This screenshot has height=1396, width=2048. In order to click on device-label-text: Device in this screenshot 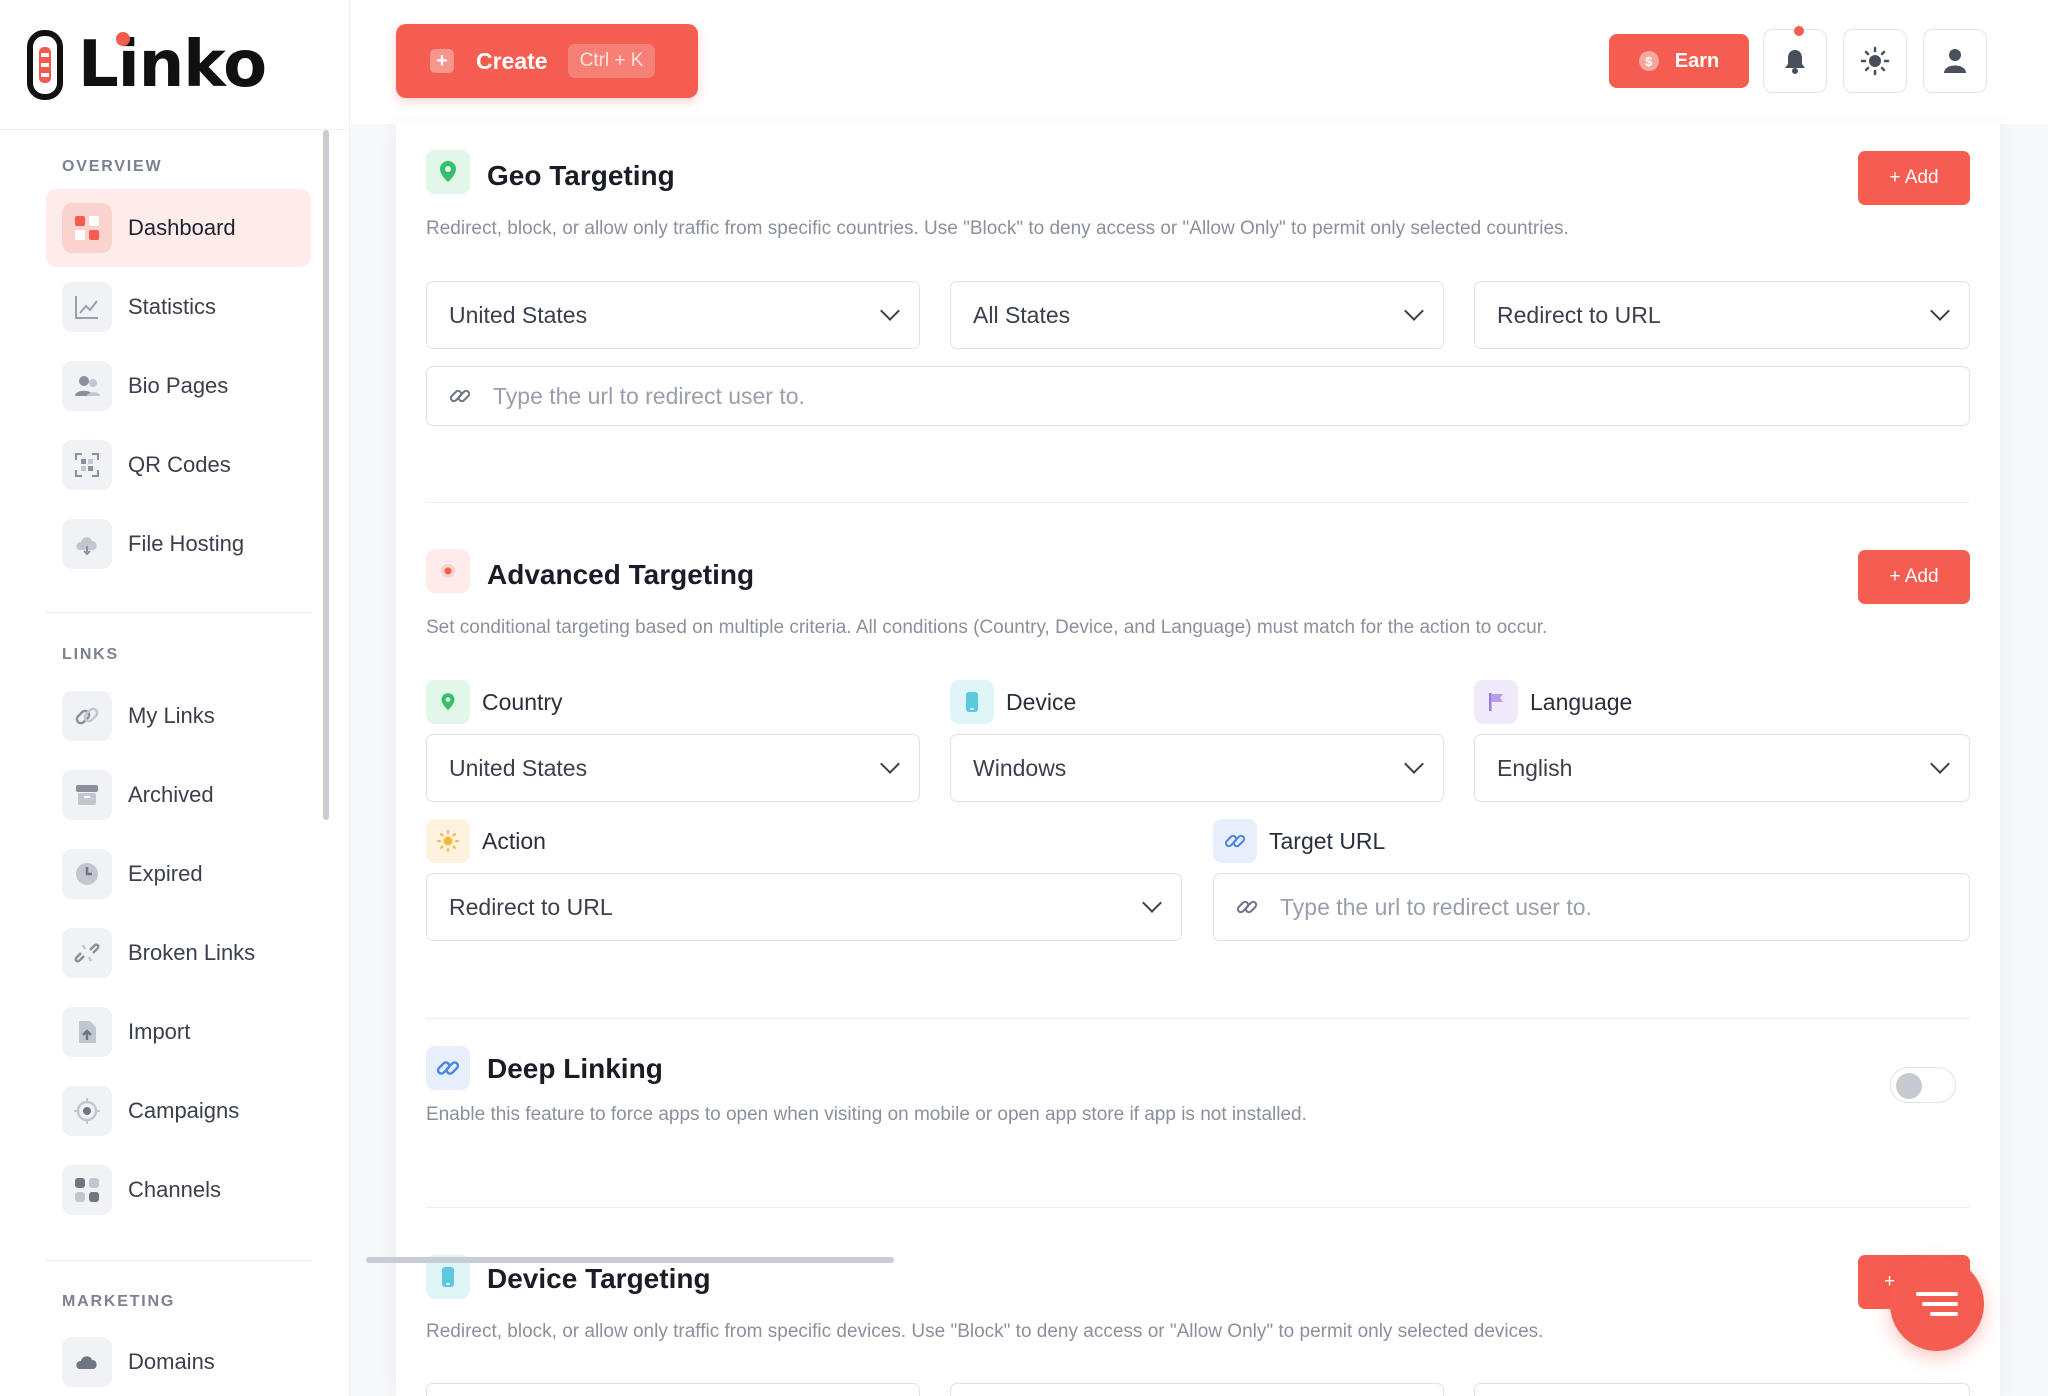, I will do `click(1041, 701)`.